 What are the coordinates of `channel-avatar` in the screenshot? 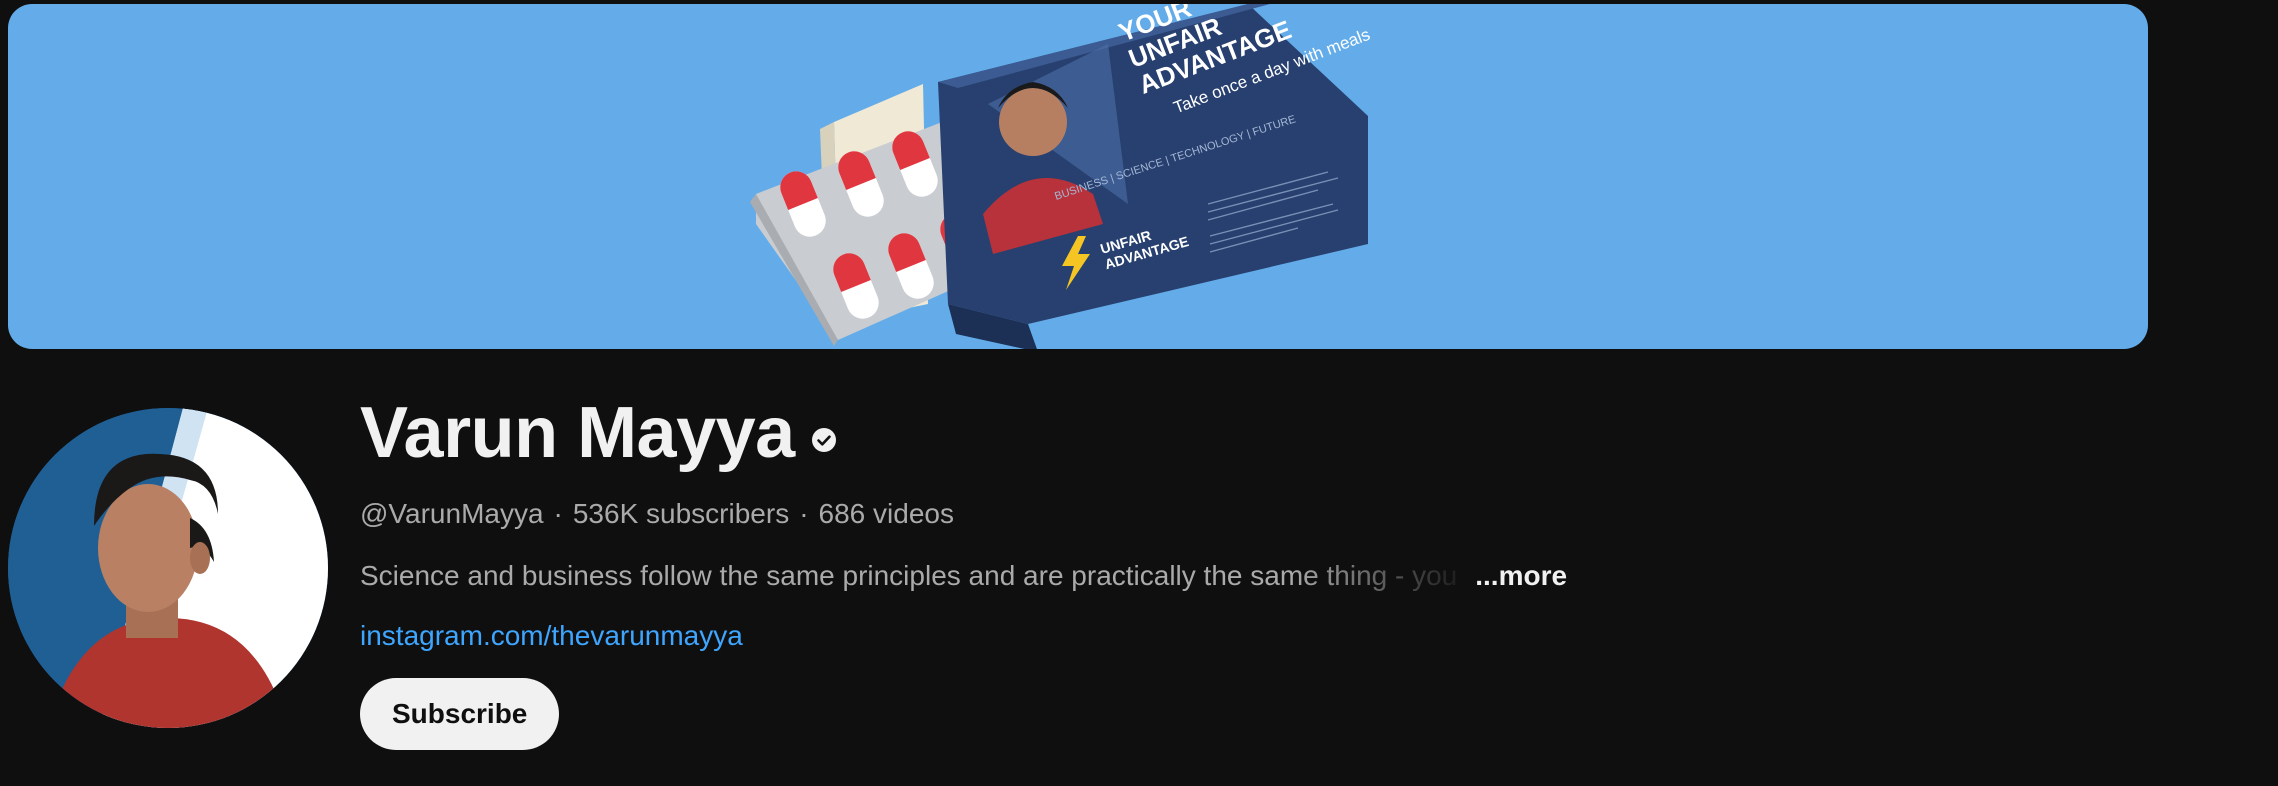 It's located at (168, 568).